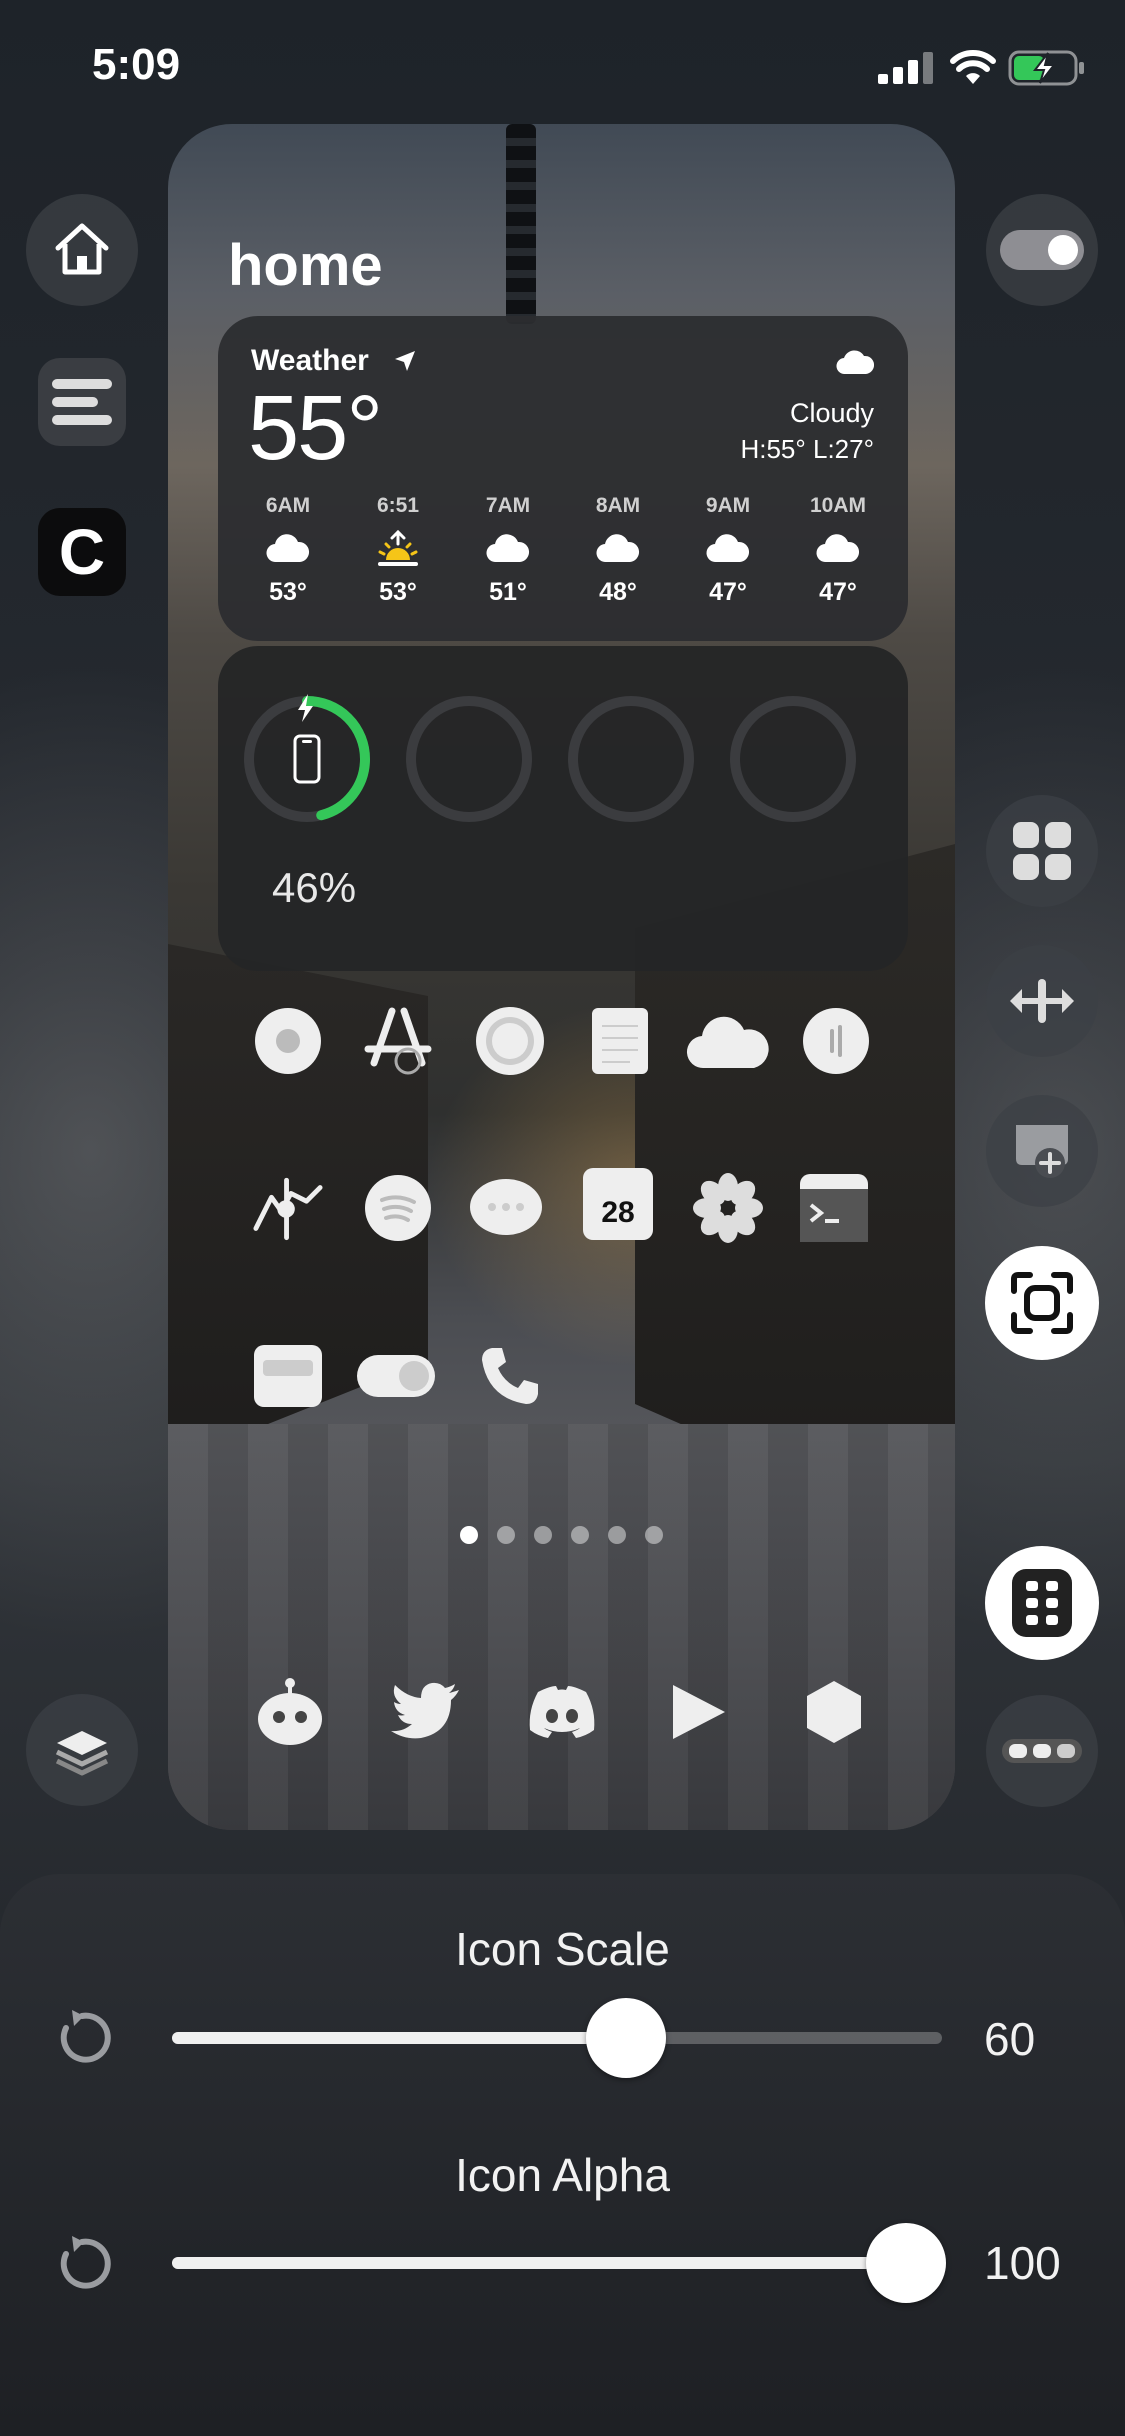 This screenshot has height=2436, width=1125. Describe the element at coordinates (561, 1535) in the screenshot. I see `page-indicator` at that location.